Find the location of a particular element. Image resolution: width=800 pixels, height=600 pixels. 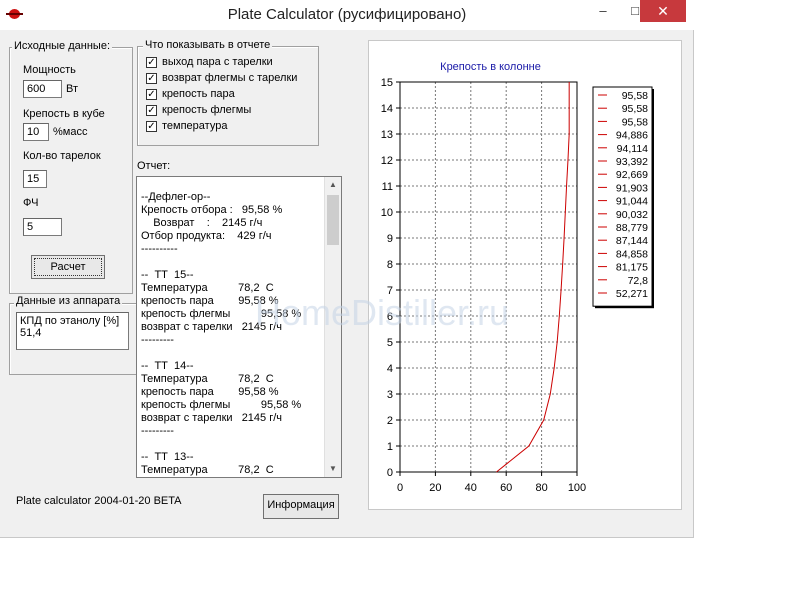

option-reflux-return-label: возврат флегмы с тарелки is located at coordinates (230, 78).